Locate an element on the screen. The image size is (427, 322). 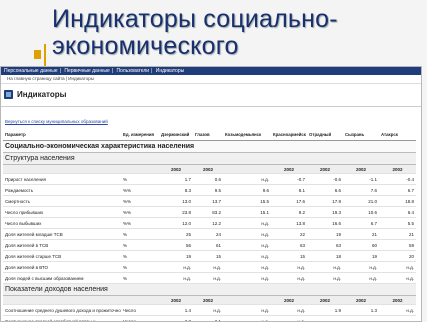
value-cell: 17.6 is located at coordinates (289, 201).